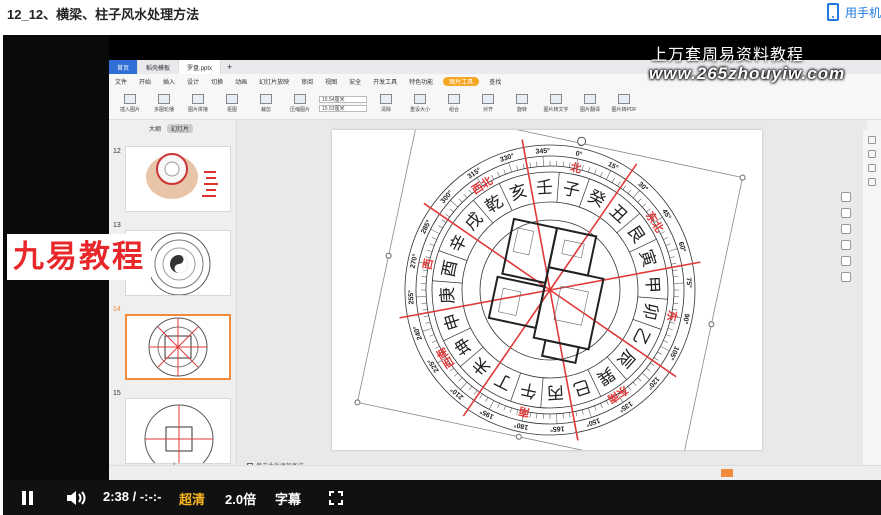  I want to click on degree-label: 105°, so click(674, 353).